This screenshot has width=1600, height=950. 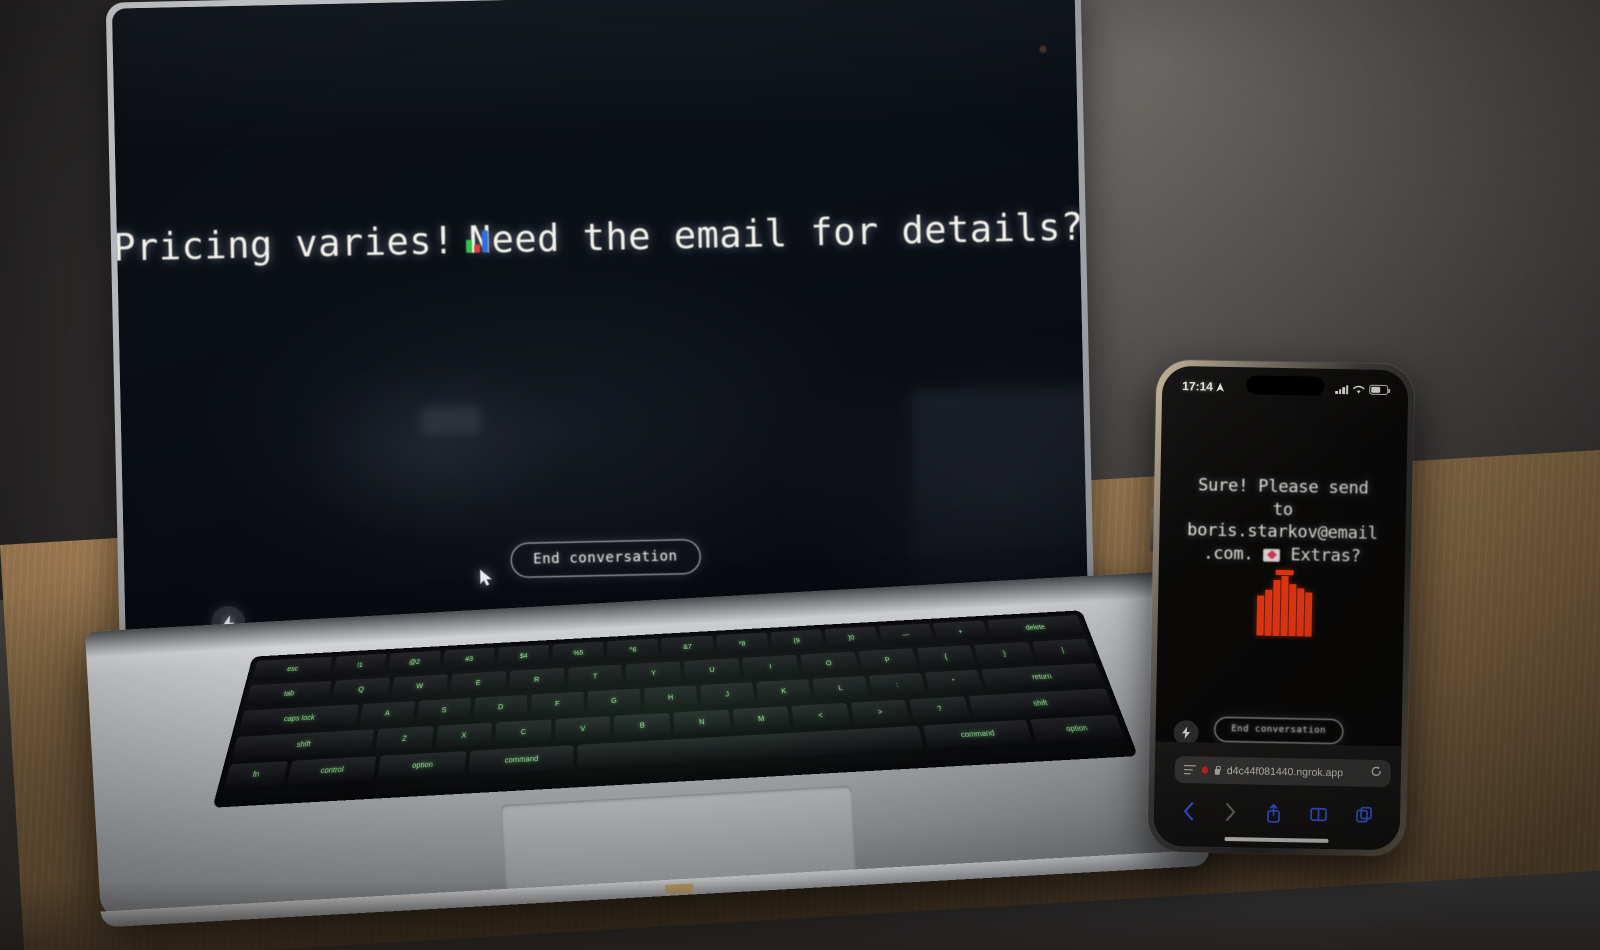 I want to click on tabs-button, so click(x=1363, y=814).